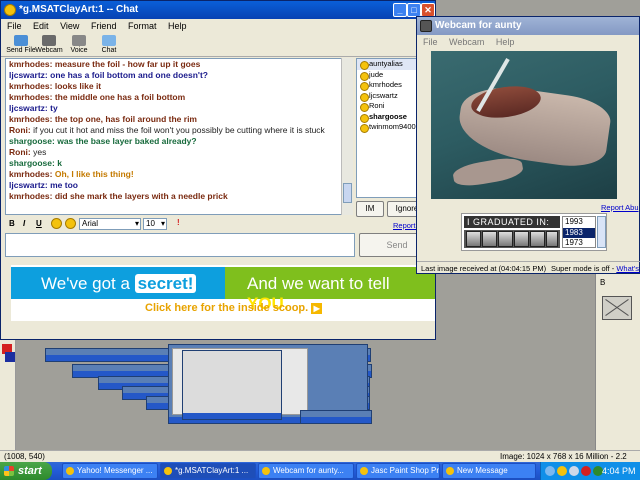  I want to click on color-swatch, so click(10, 357).